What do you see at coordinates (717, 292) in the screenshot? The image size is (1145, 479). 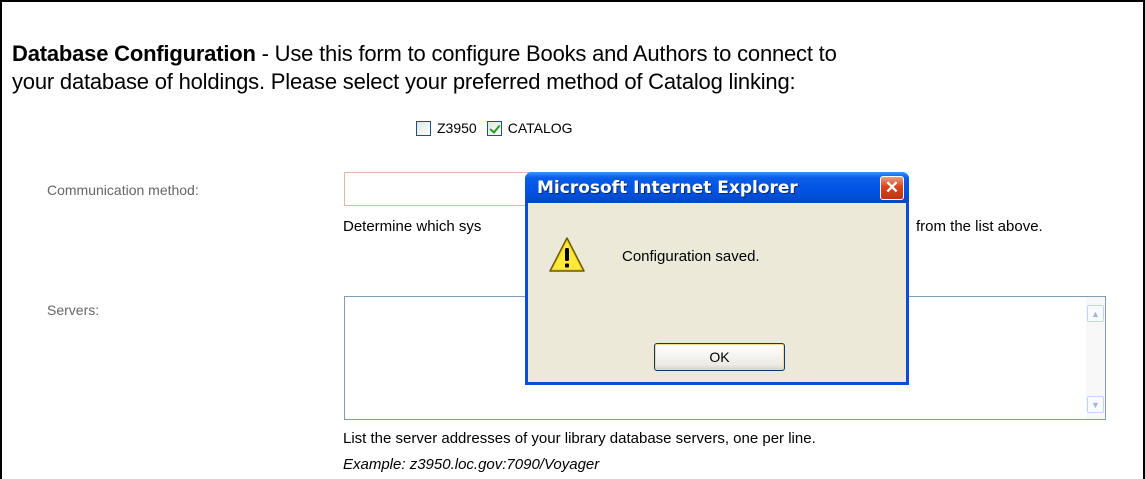 I see `dialog-body: Configuration saved. OK` at bounding box center [717, 292].